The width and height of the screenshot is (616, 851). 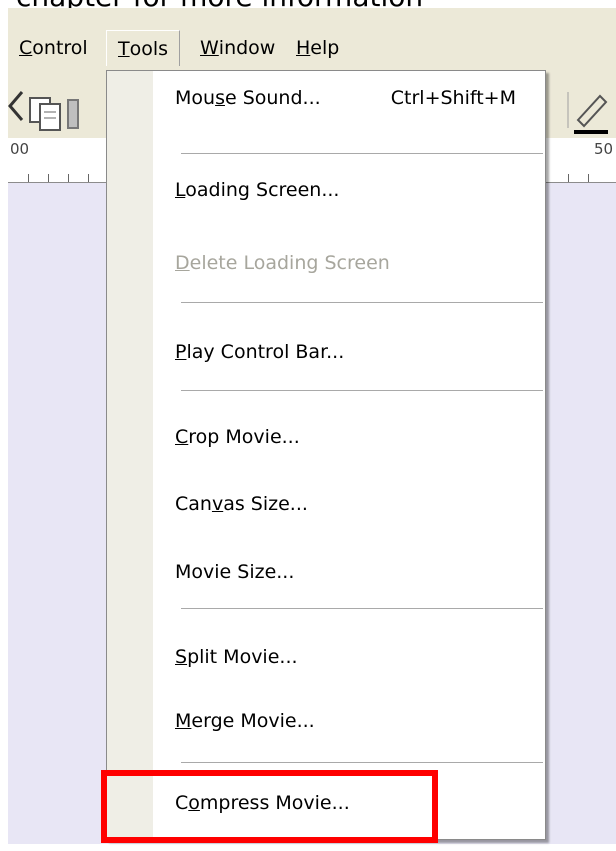 I want to click on menu-item-delete-loading-screen: Delete Loading Screen, so click(x=349, y=263).